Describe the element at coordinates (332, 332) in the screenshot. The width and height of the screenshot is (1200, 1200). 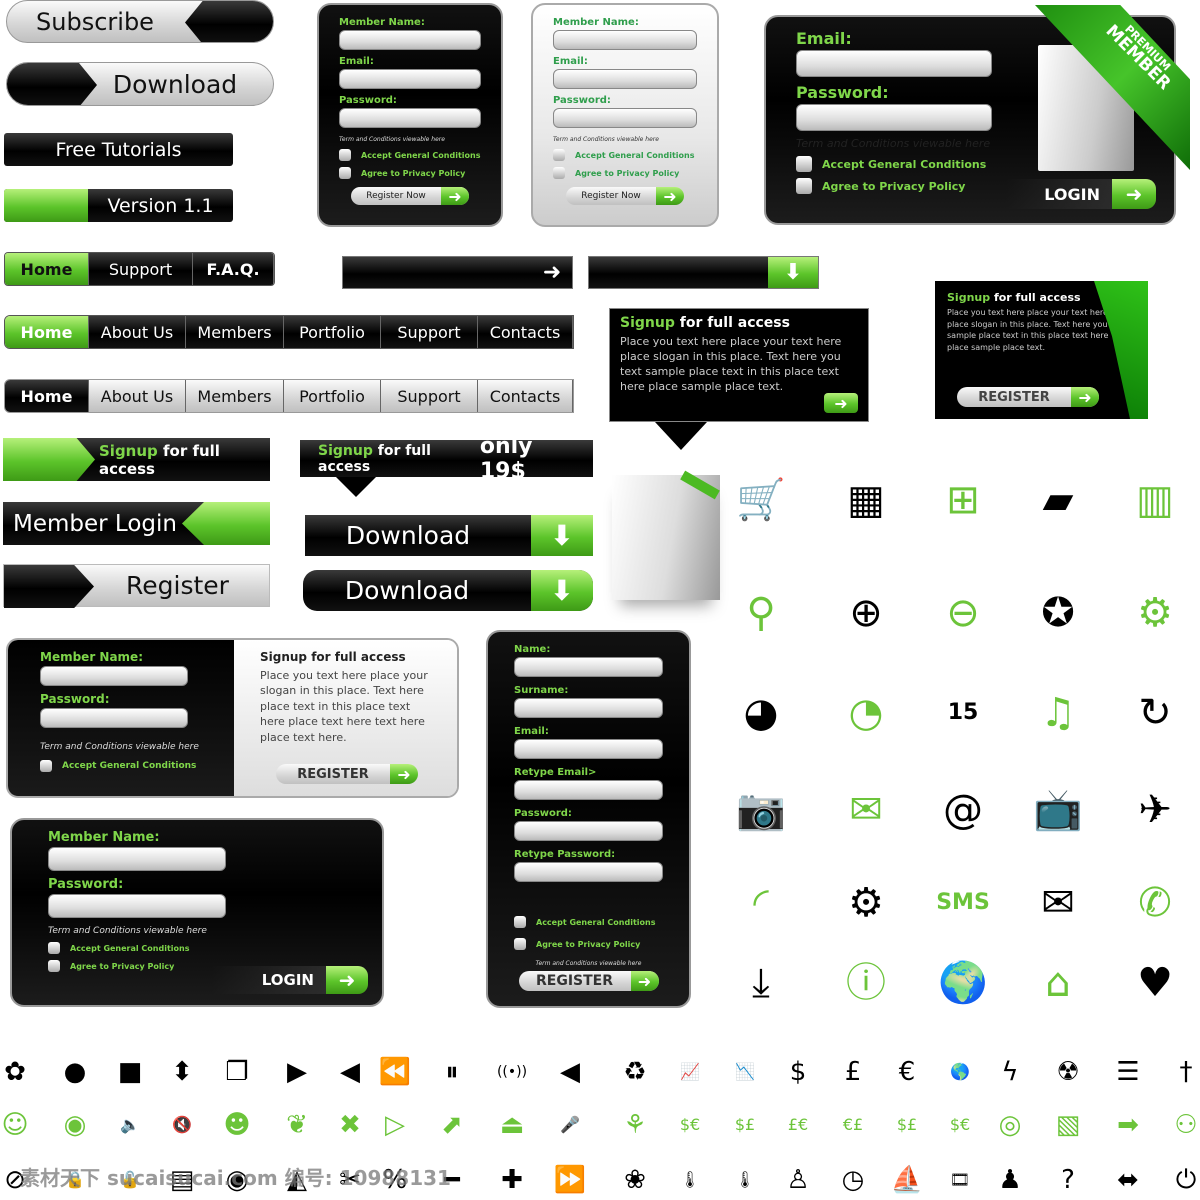
I see `nav1-portfolio: Portfolio` at that location.